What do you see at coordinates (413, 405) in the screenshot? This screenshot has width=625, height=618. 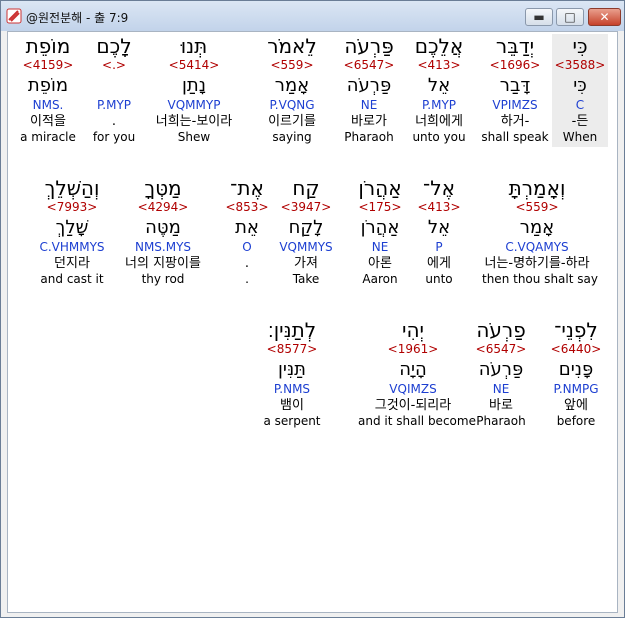 I see `korean-gloss: 그것이-되리라` at bounding box center [413, 405].